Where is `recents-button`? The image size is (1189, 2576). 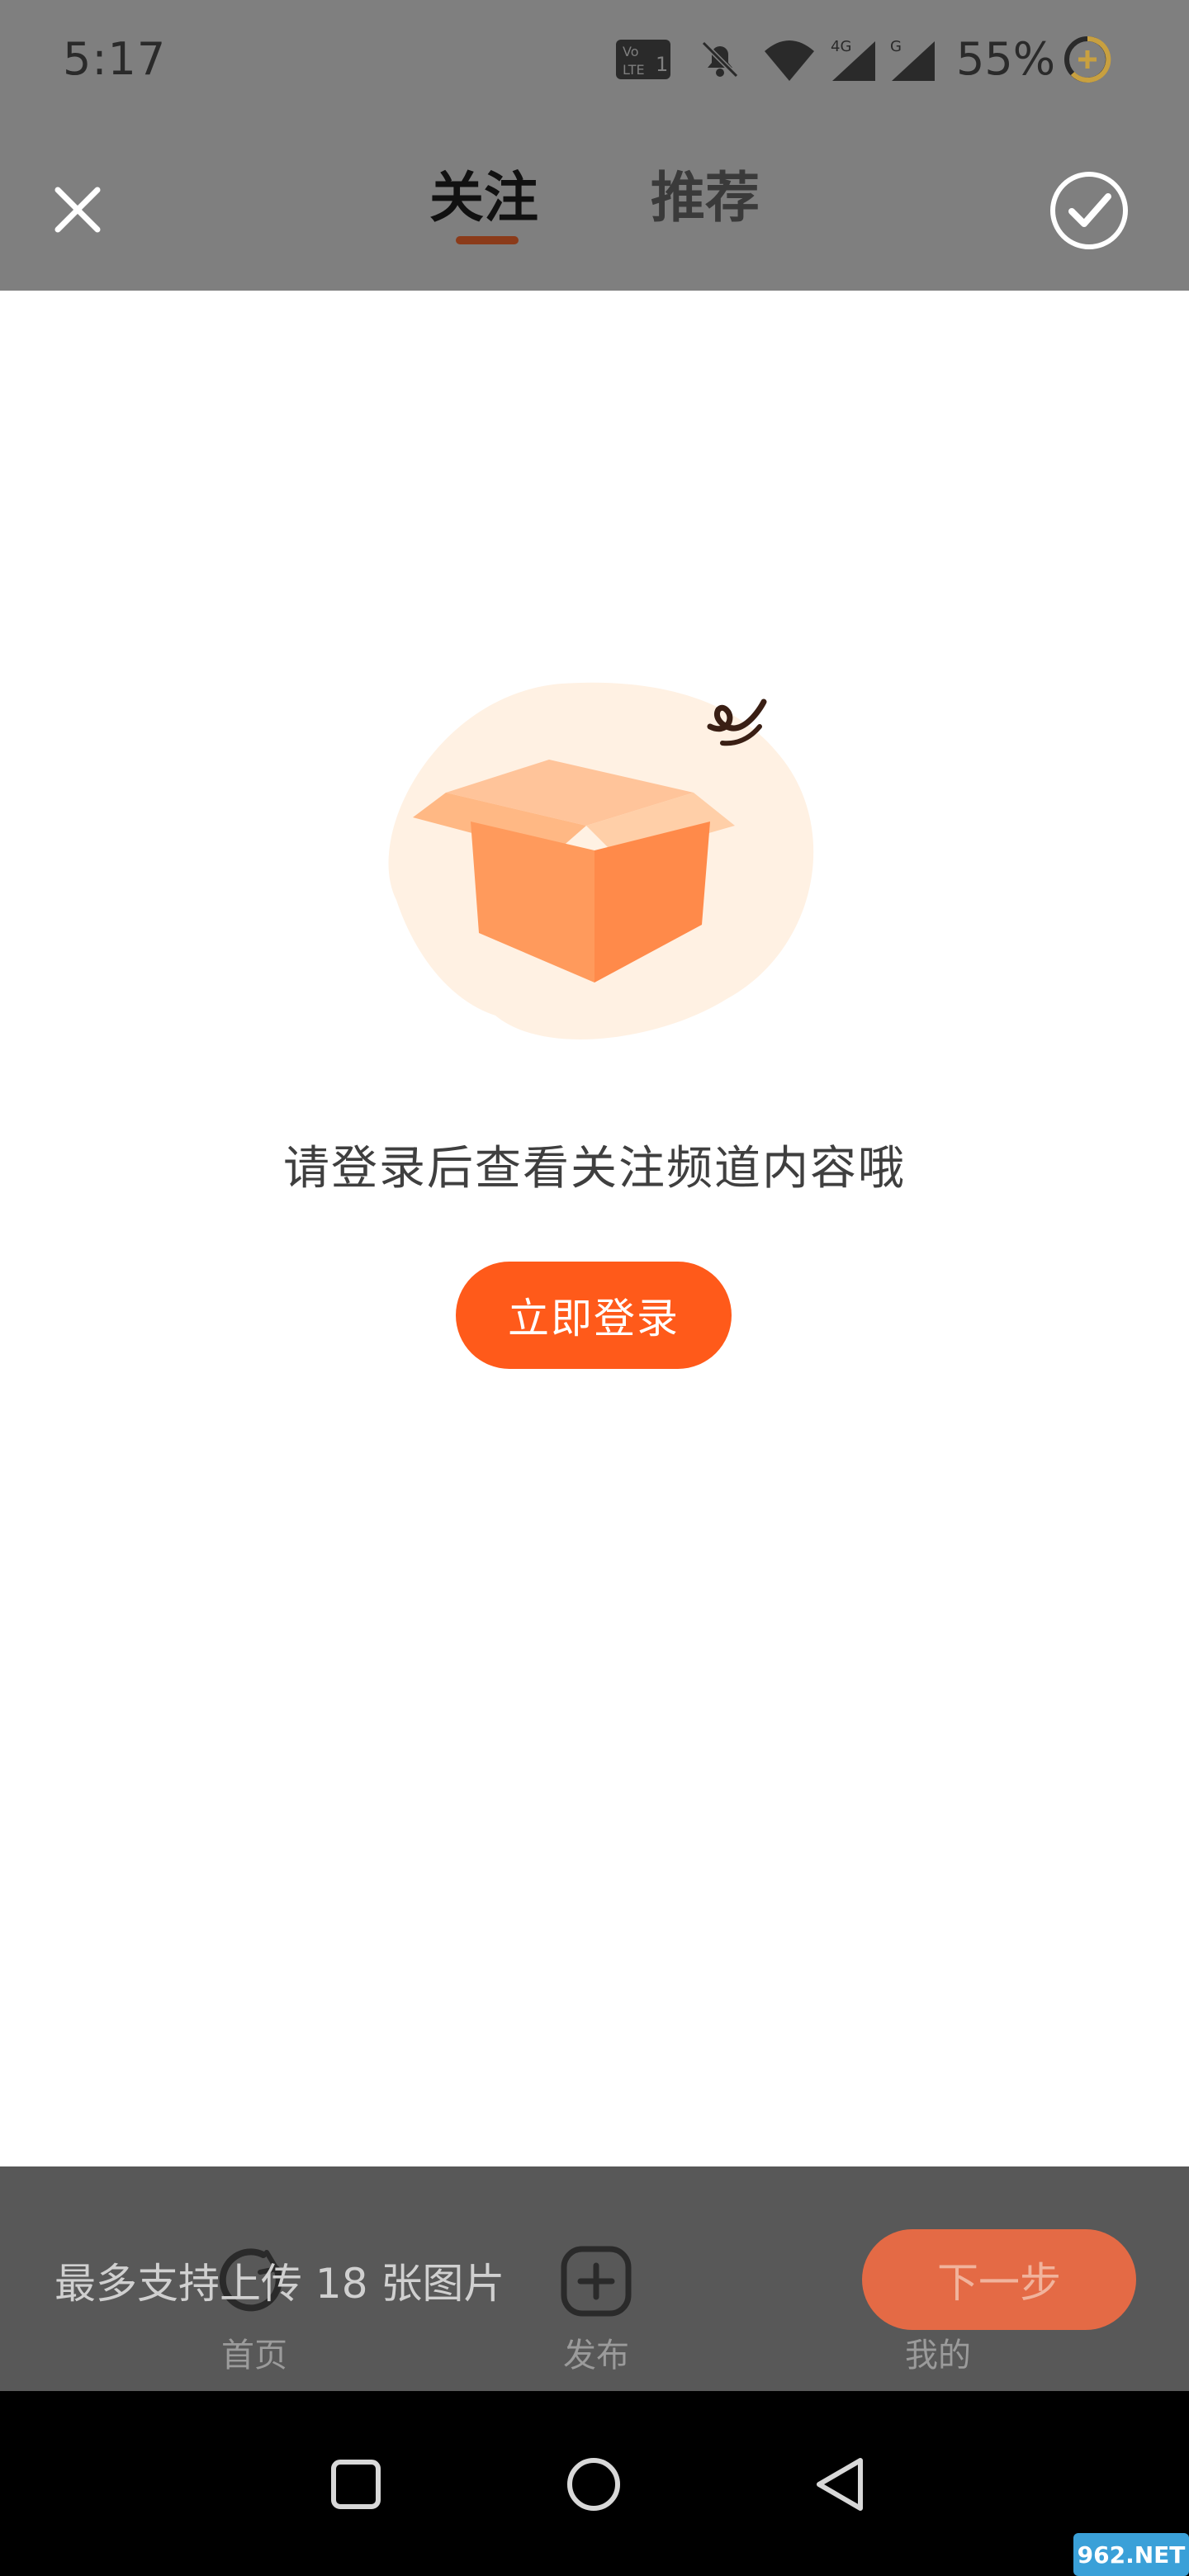
recents-button is located at coordinates (356, 2486).